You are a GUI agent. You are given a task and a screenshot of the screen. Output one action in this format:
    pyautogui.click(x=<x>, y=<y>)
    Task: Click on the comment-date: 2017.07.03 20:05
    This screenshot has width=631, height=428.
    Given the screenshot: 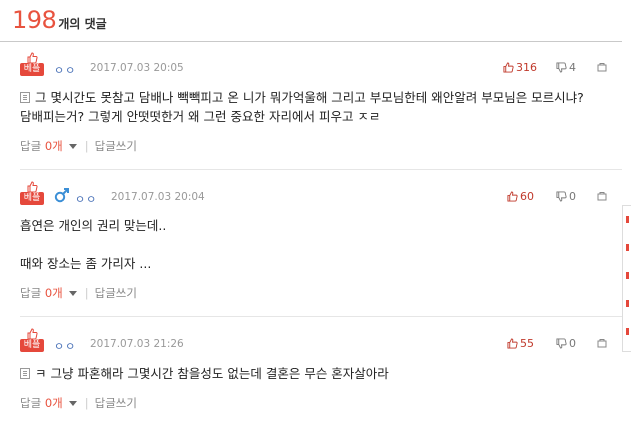 What is the action you would take?
    pyautogui.click(x=137, y=68)
    